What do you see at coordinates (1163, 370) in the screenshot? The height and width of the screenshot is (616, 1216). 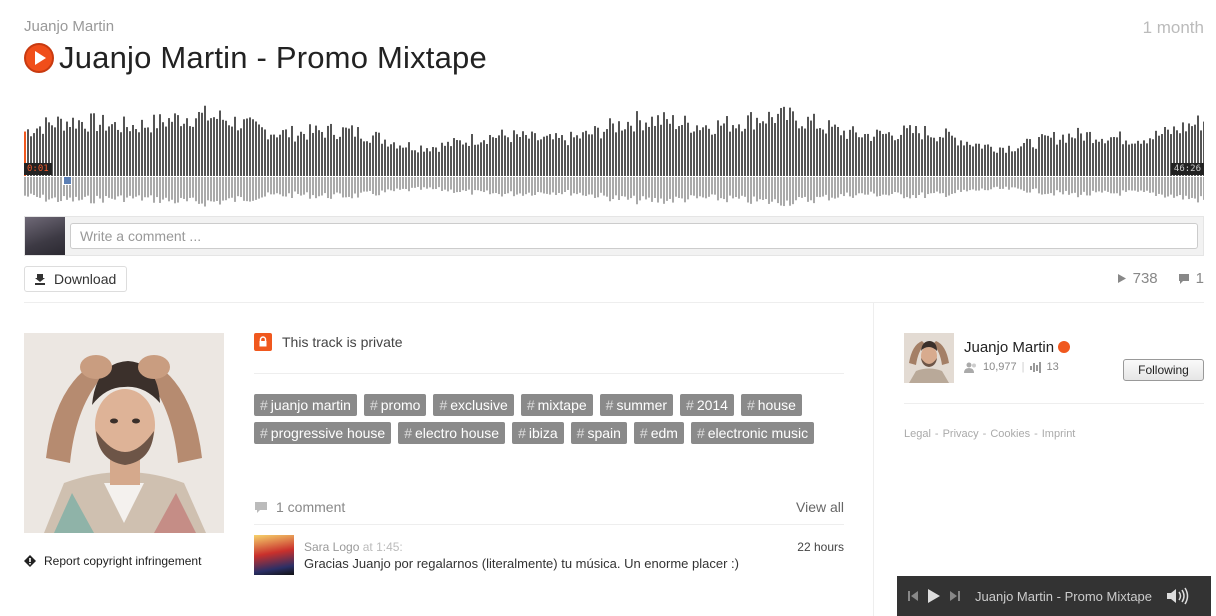 I see `following-button: Following` at bounding box center [1163, 370].